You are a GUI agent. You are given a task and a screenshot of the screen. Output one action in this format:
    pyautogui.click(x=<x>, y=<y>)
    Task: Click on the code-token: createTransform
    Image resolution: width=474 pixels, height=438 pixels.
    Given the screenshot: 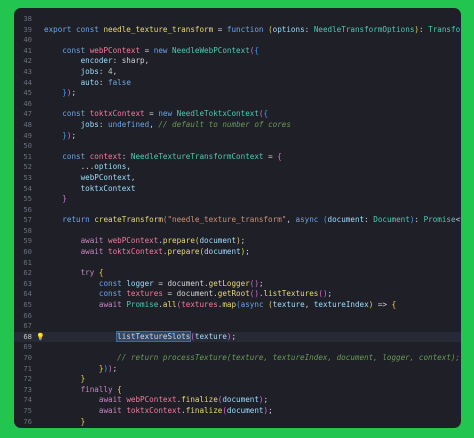 What is the action you would take?
    pyautogui.click(x=128, y=220)
    